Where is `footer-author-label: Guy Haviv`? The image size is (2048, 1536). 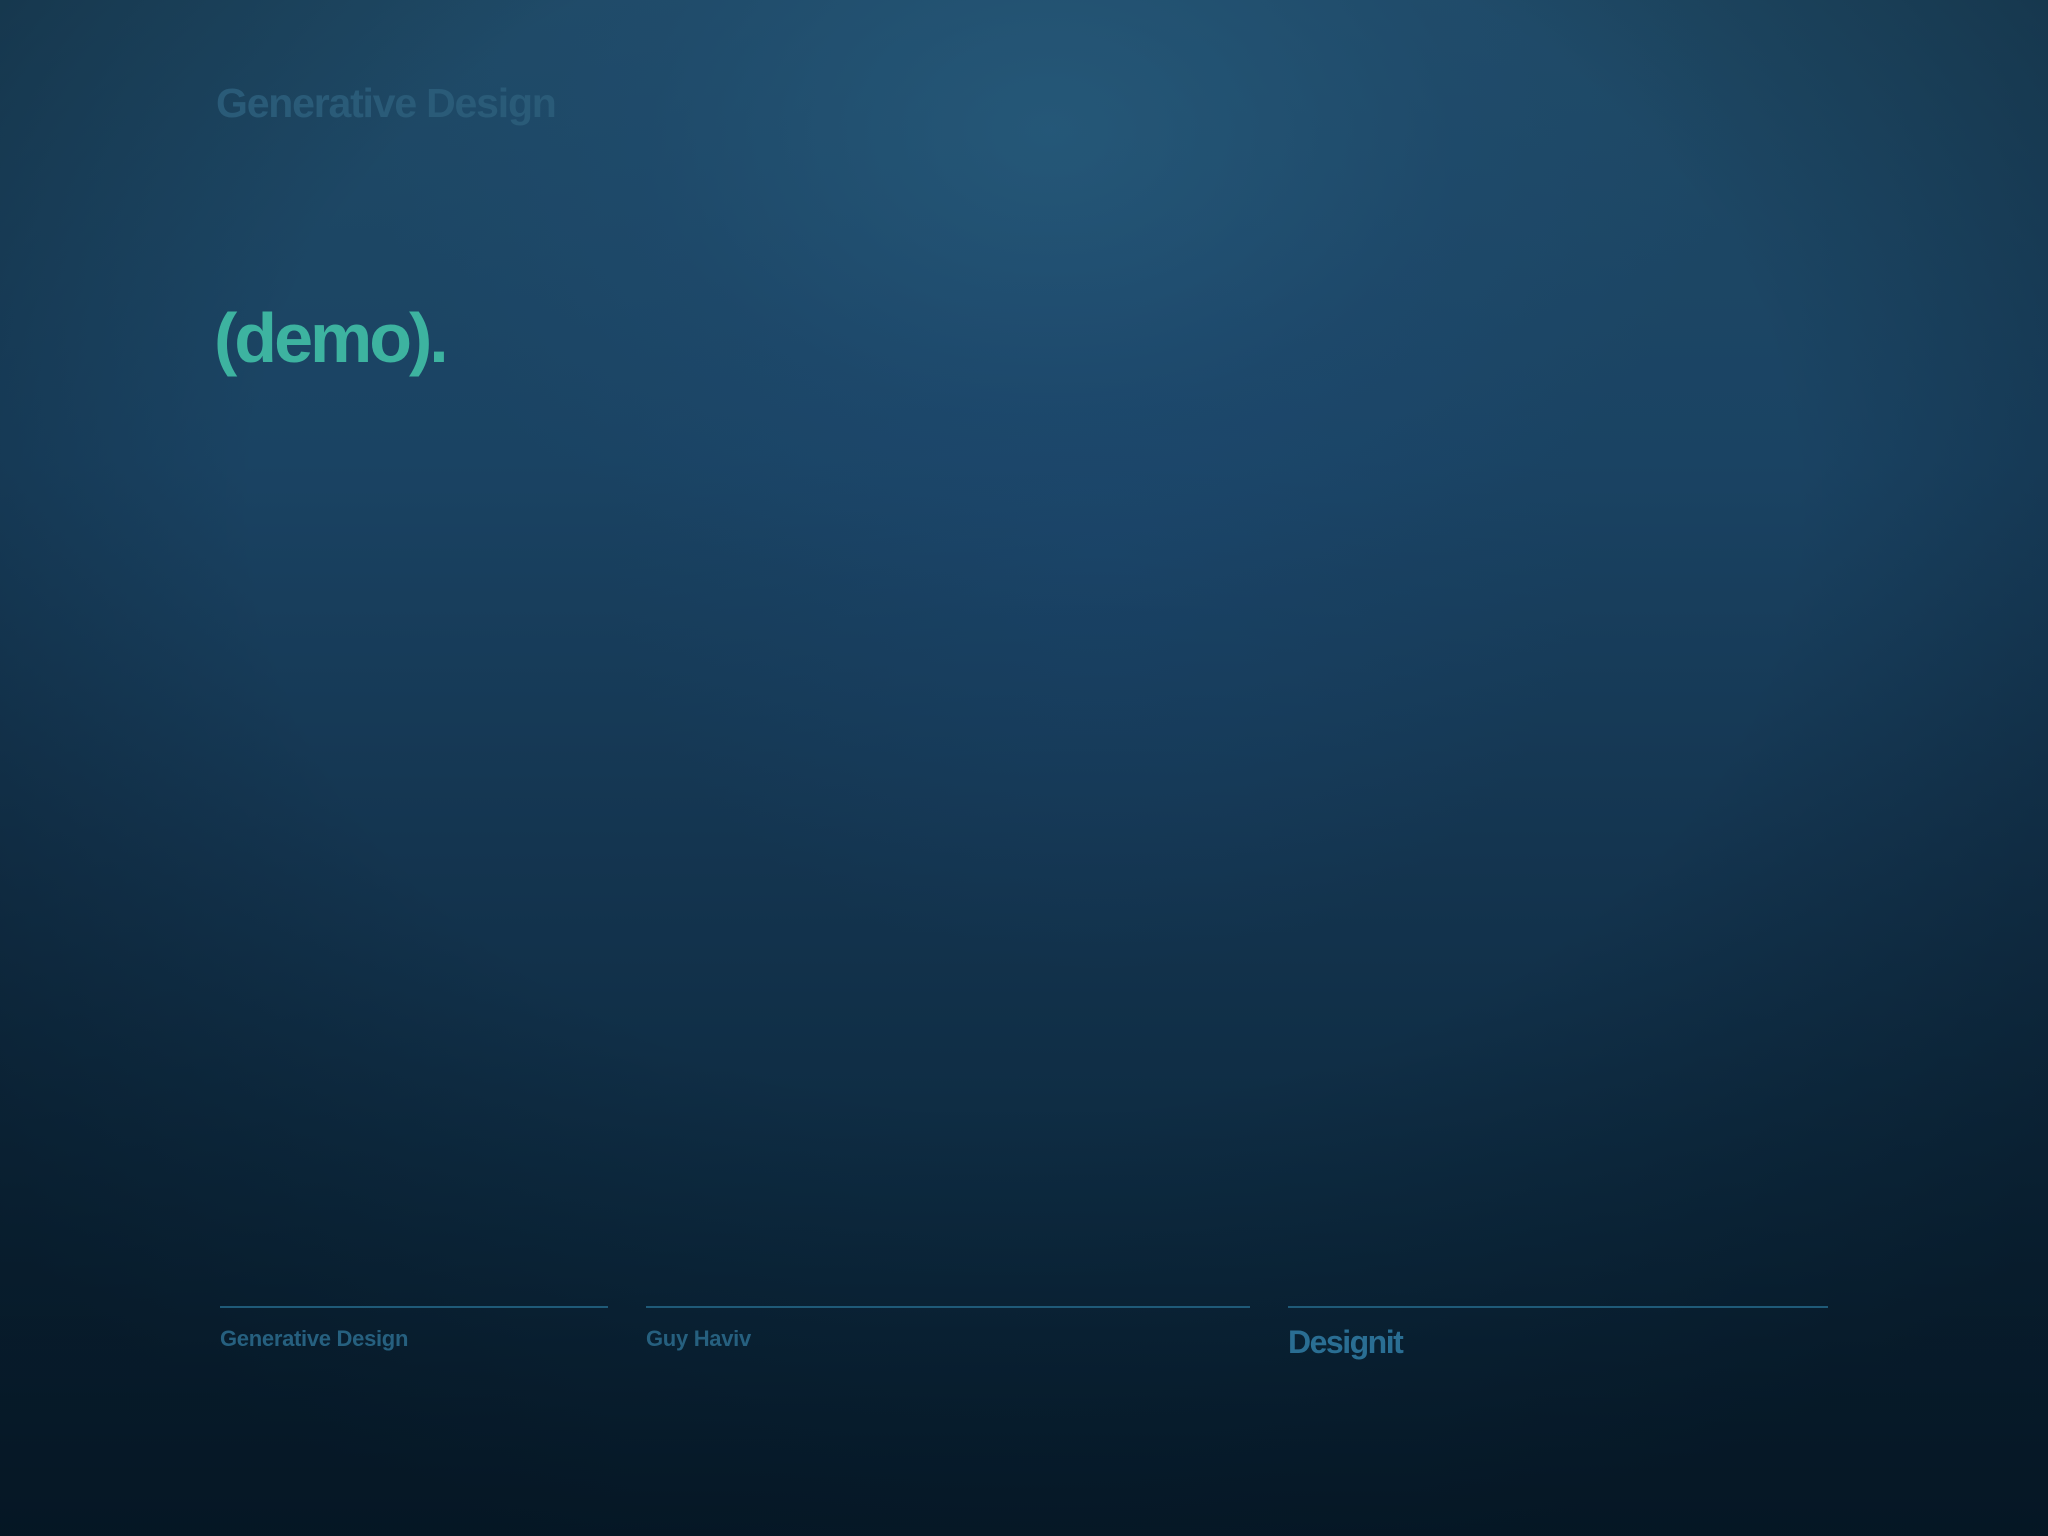
footer-author-label: Guy Haviv is located at coordinates (698, 1338).